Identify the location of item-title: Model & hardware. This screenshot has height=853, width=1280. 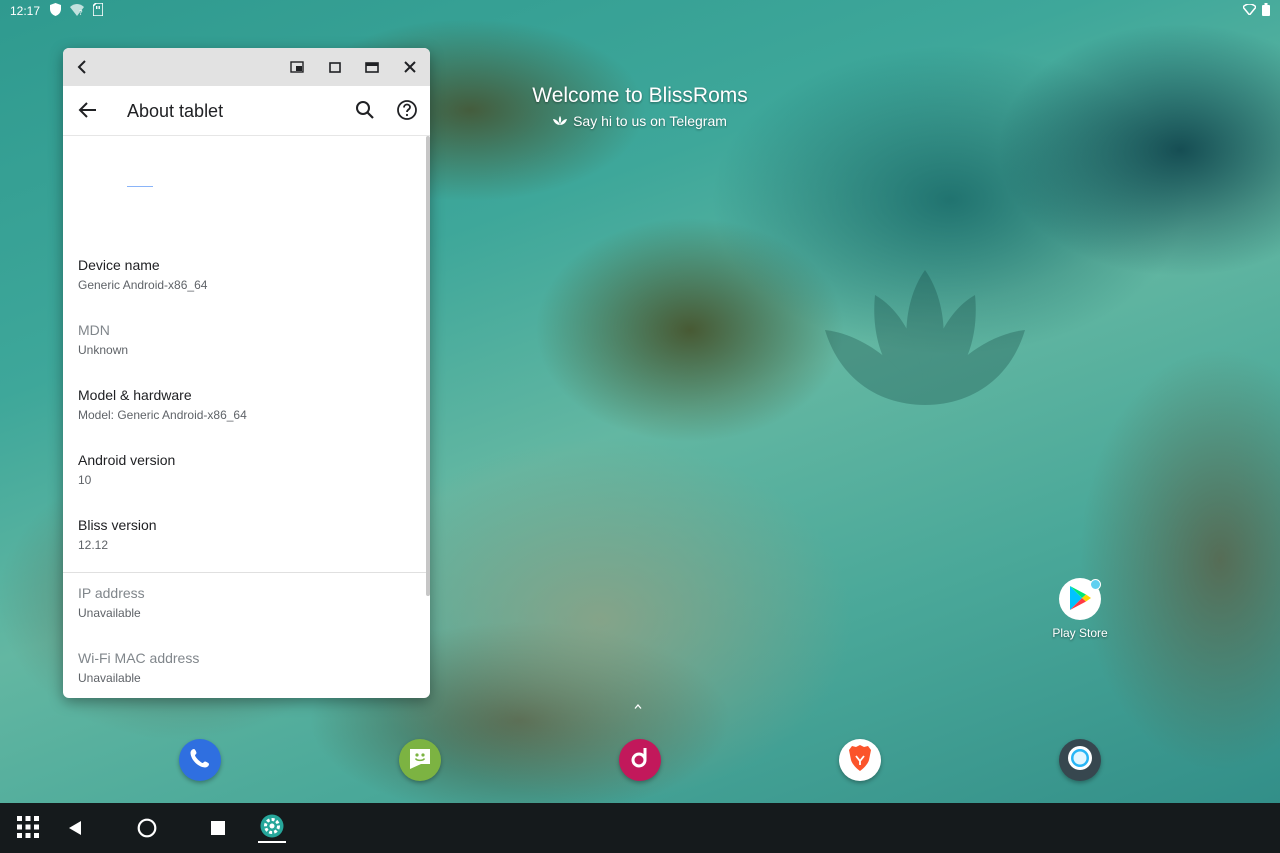
(135, 395).